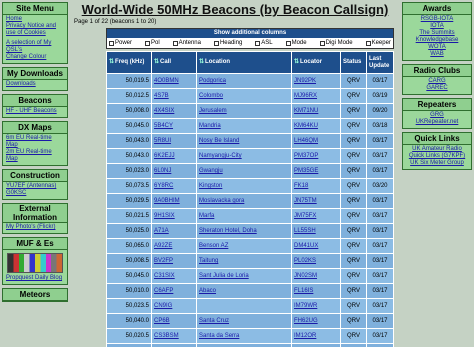 The height and width of the screenshot is (347, 474). What do you see at coordinates (175, 43) in the screenshot?
I see `antenna-checkbox` at bounding box center [175, 43].